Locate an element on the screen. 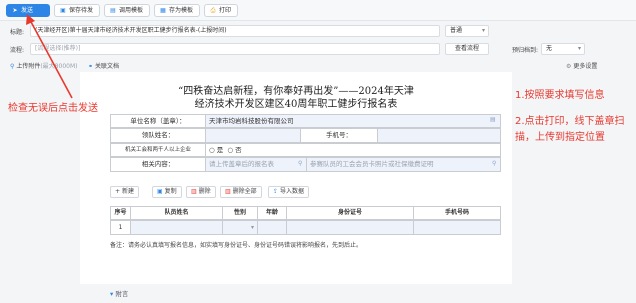 Image resolution: width=636 pixels, height=303 pixels. arrow-line is located at coordinates (51, 59).